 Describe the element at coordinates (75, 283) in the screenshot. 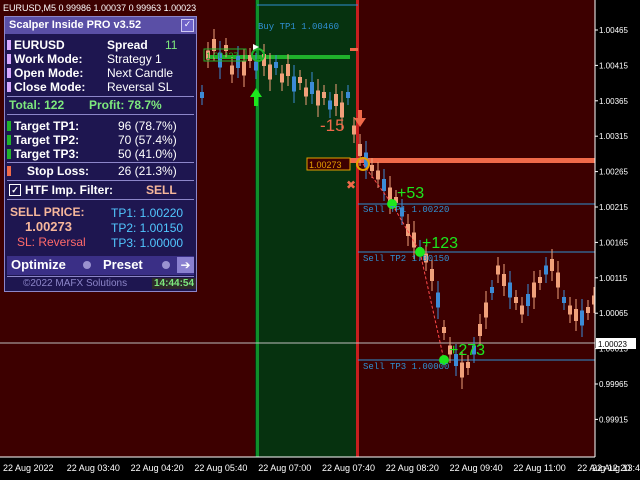

I see `copyright-text: ©2022 MAFX Solutions` at that location.